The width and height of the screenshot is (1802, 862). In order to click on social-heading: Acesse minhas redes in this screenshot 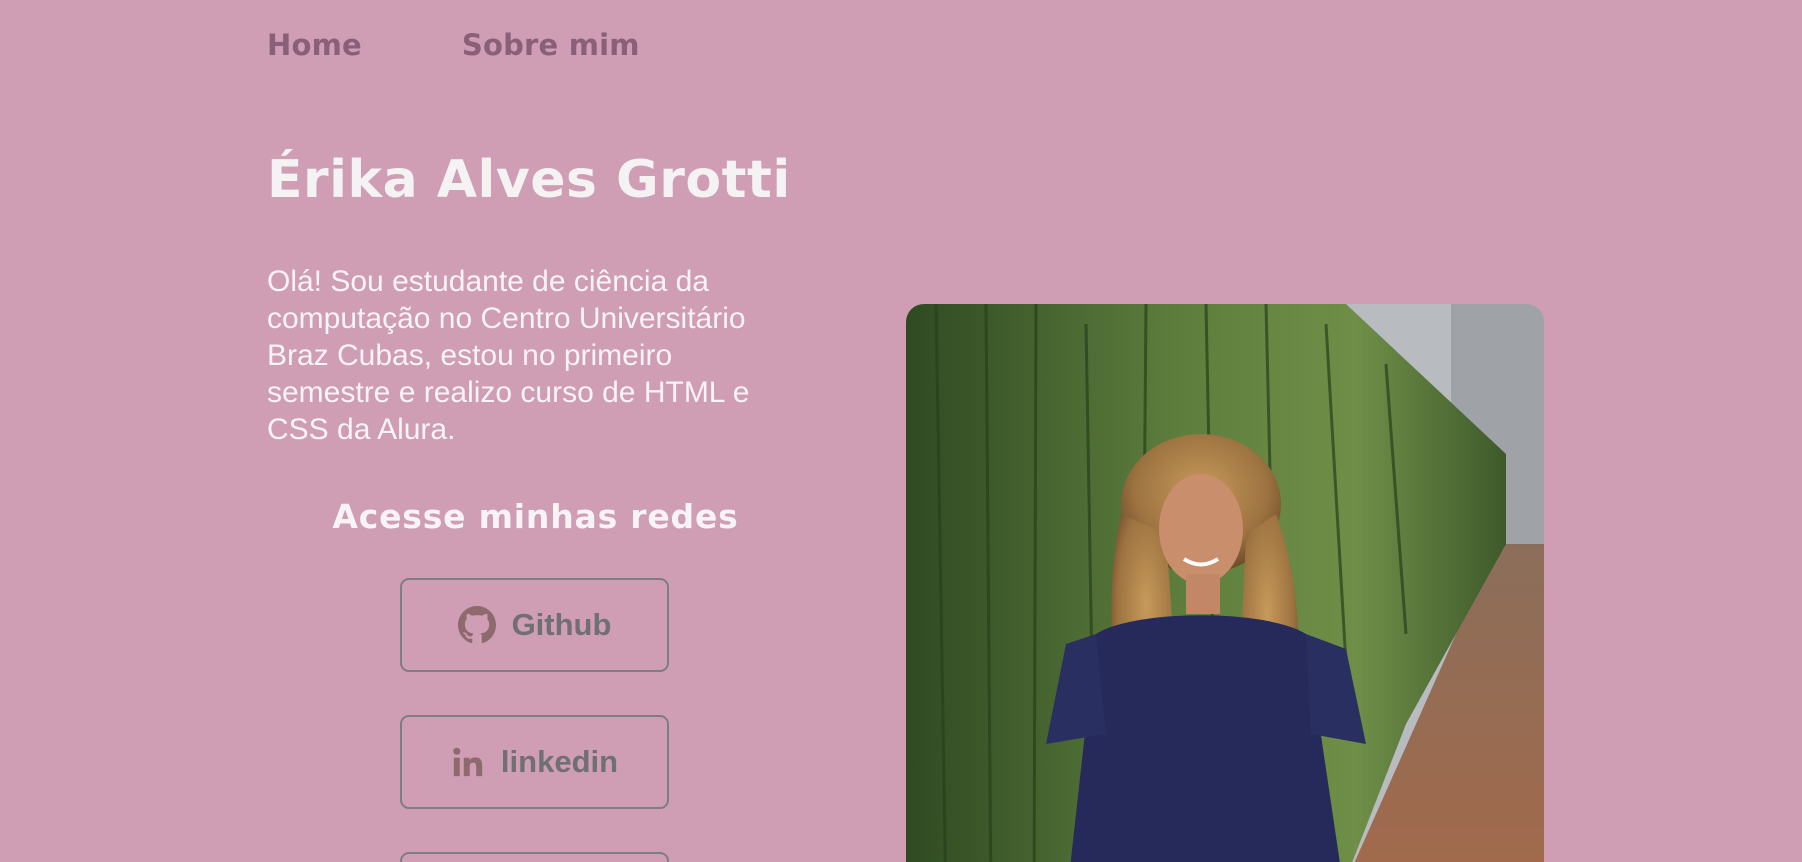, I will do `click(535, 516)`.